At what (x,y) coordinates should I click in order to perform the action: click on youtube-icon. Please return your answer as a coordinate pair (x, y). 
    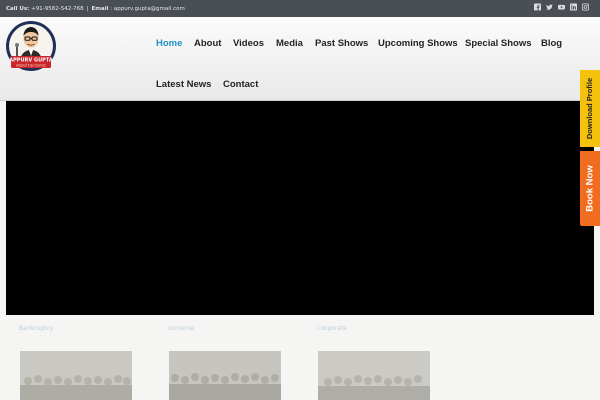
    Looking at the image, I should click on (561, 7).